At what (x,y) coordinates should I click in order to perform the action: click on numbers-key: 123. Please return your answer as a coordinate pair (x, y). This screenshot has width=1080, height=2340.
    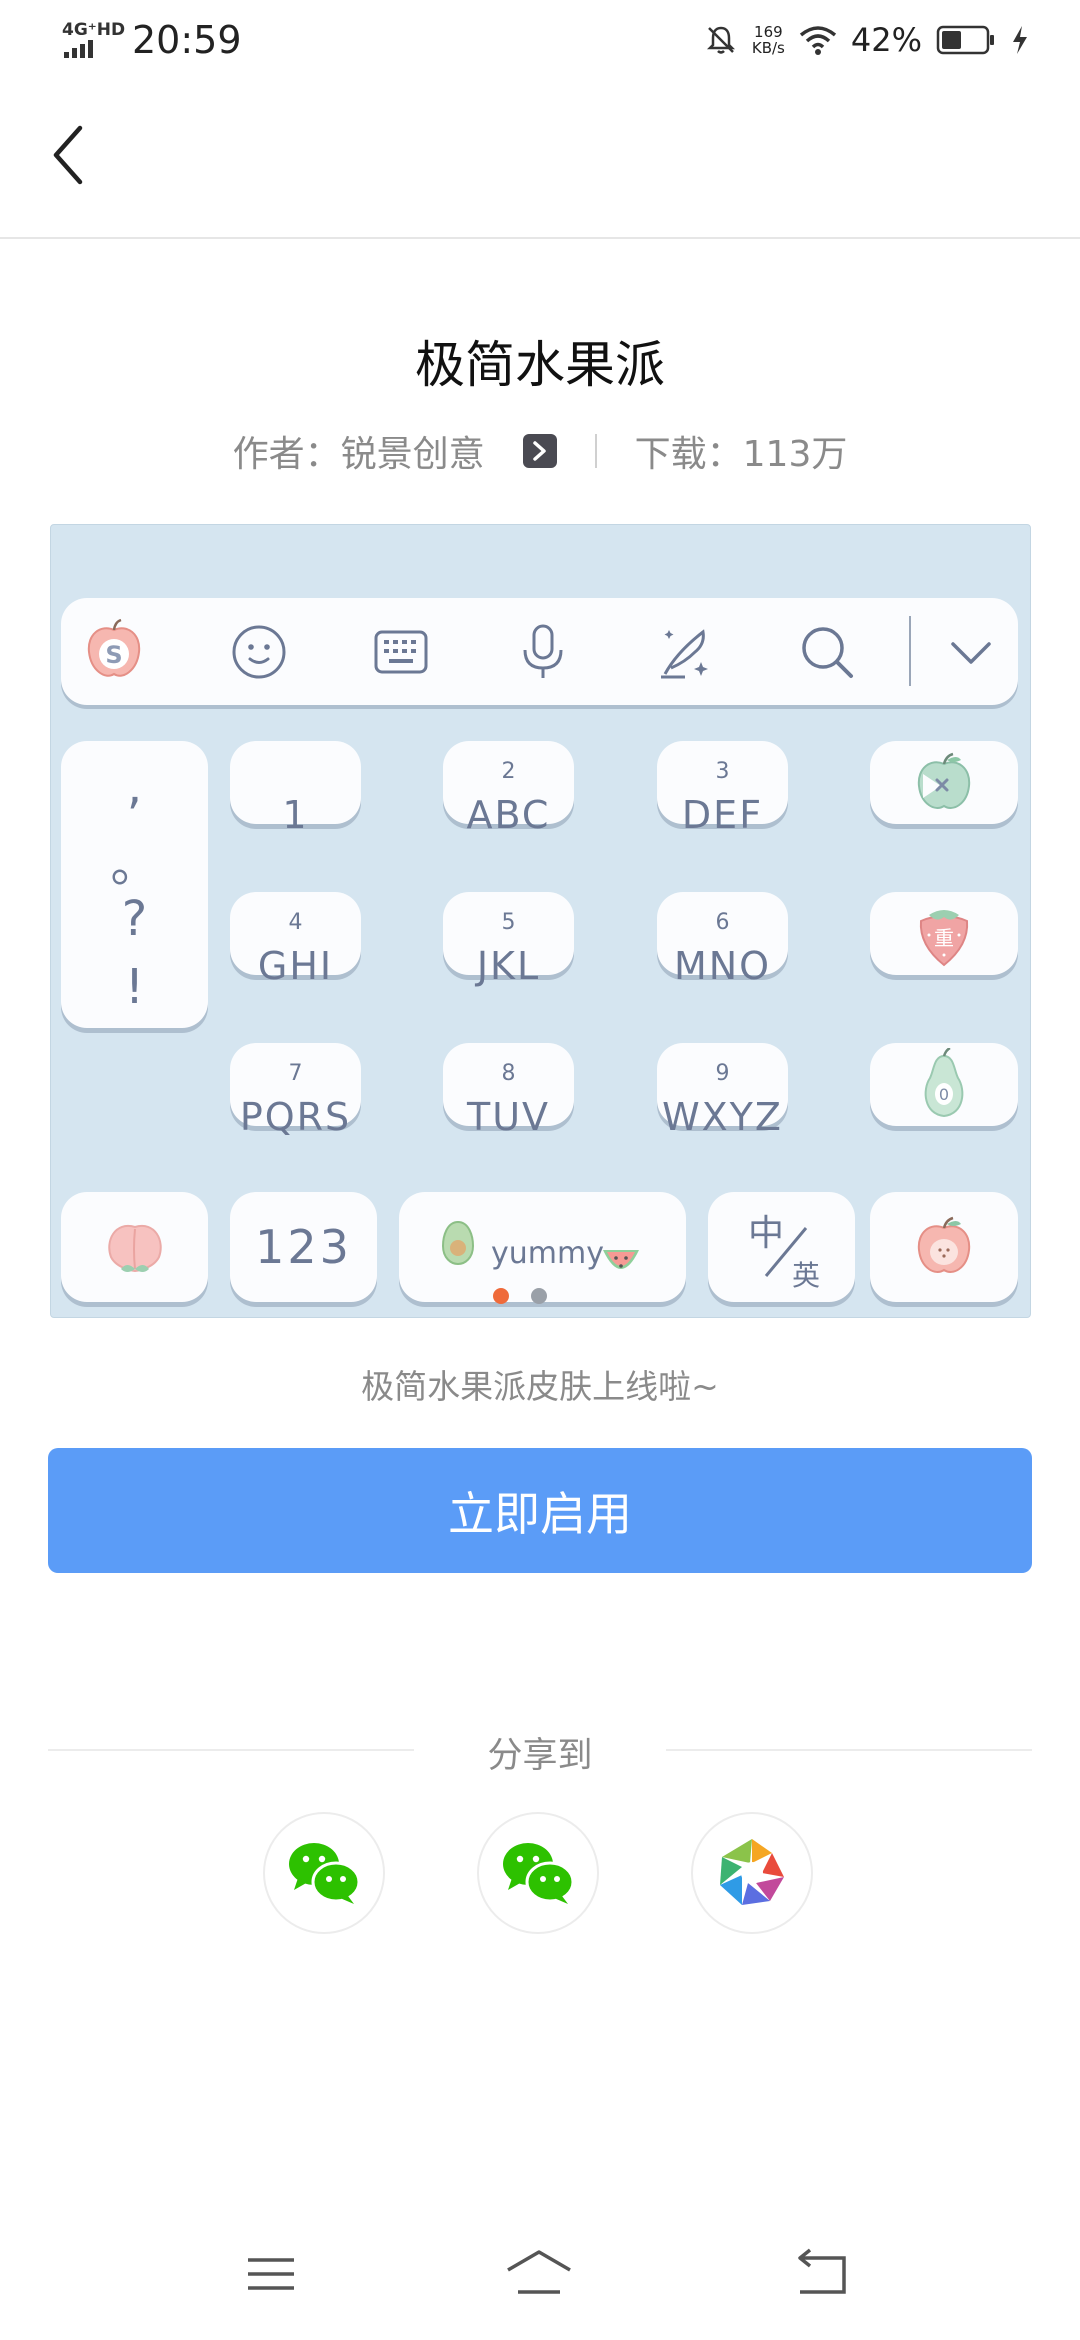
    Looking at the image, I should click on (303, 1247).